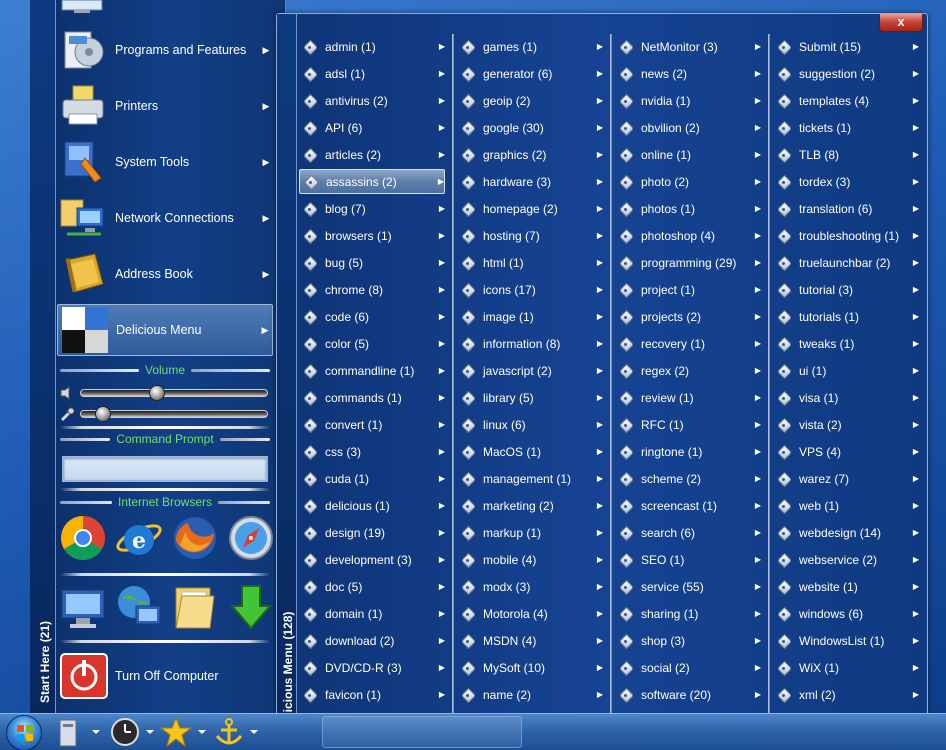 The height and width of the screenshot is (750, 946). Describe the element at coordinates (530, 100) in the screenshot. I see `tag-menu-item: geoip (2) ▶` at that location.